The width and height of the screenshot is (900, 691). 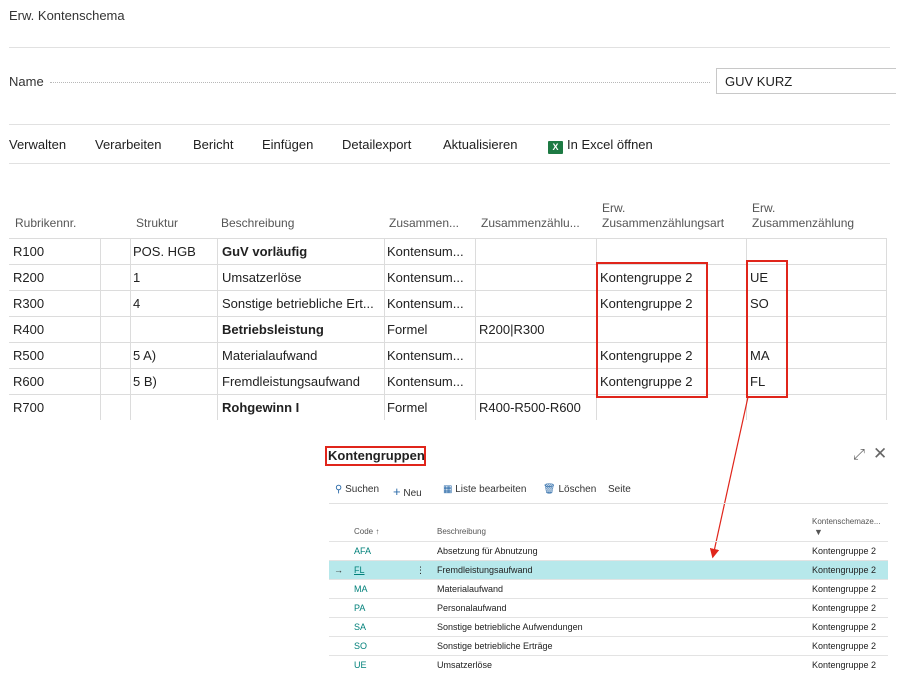 I want to click on cell-beschreibung: Umsatzerlöse, so click(x=262, y=277).